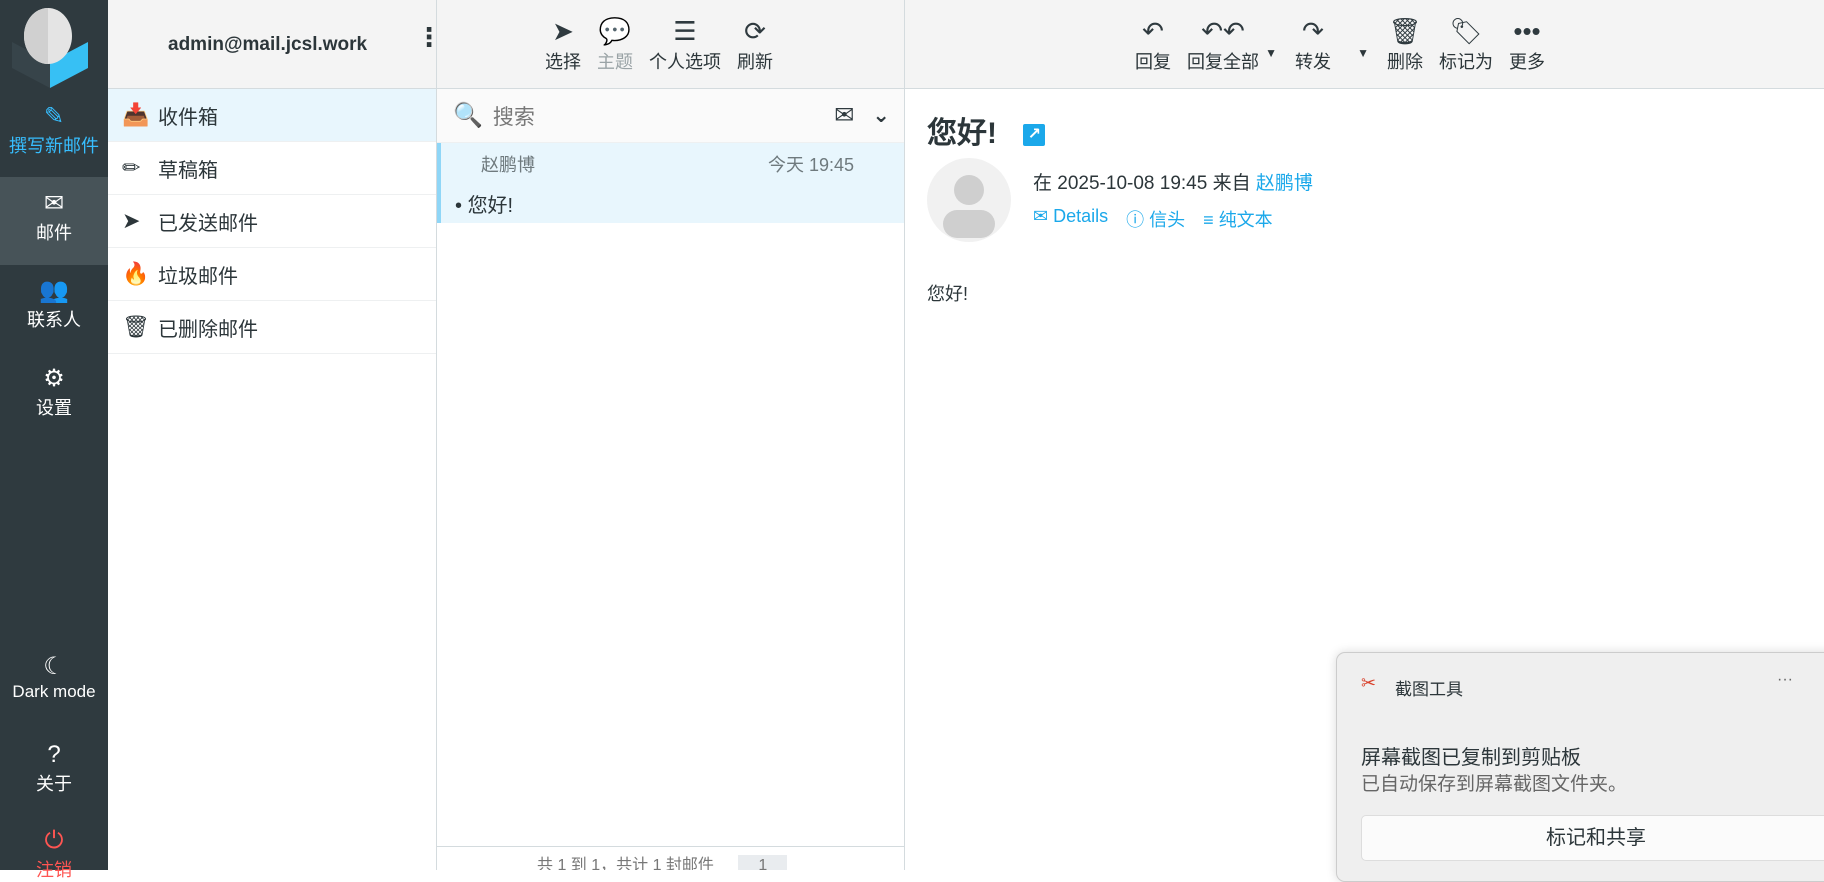 This screenshot has height=882, width=1824. I want to click on nav-about: ? 关于, so click(54, 768).